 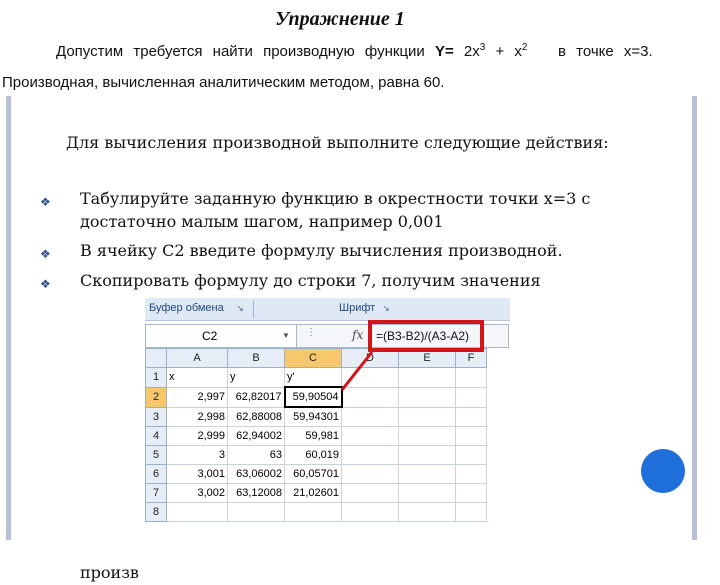 I want to click on callout-arrow-line, so click(x=357, y=371).